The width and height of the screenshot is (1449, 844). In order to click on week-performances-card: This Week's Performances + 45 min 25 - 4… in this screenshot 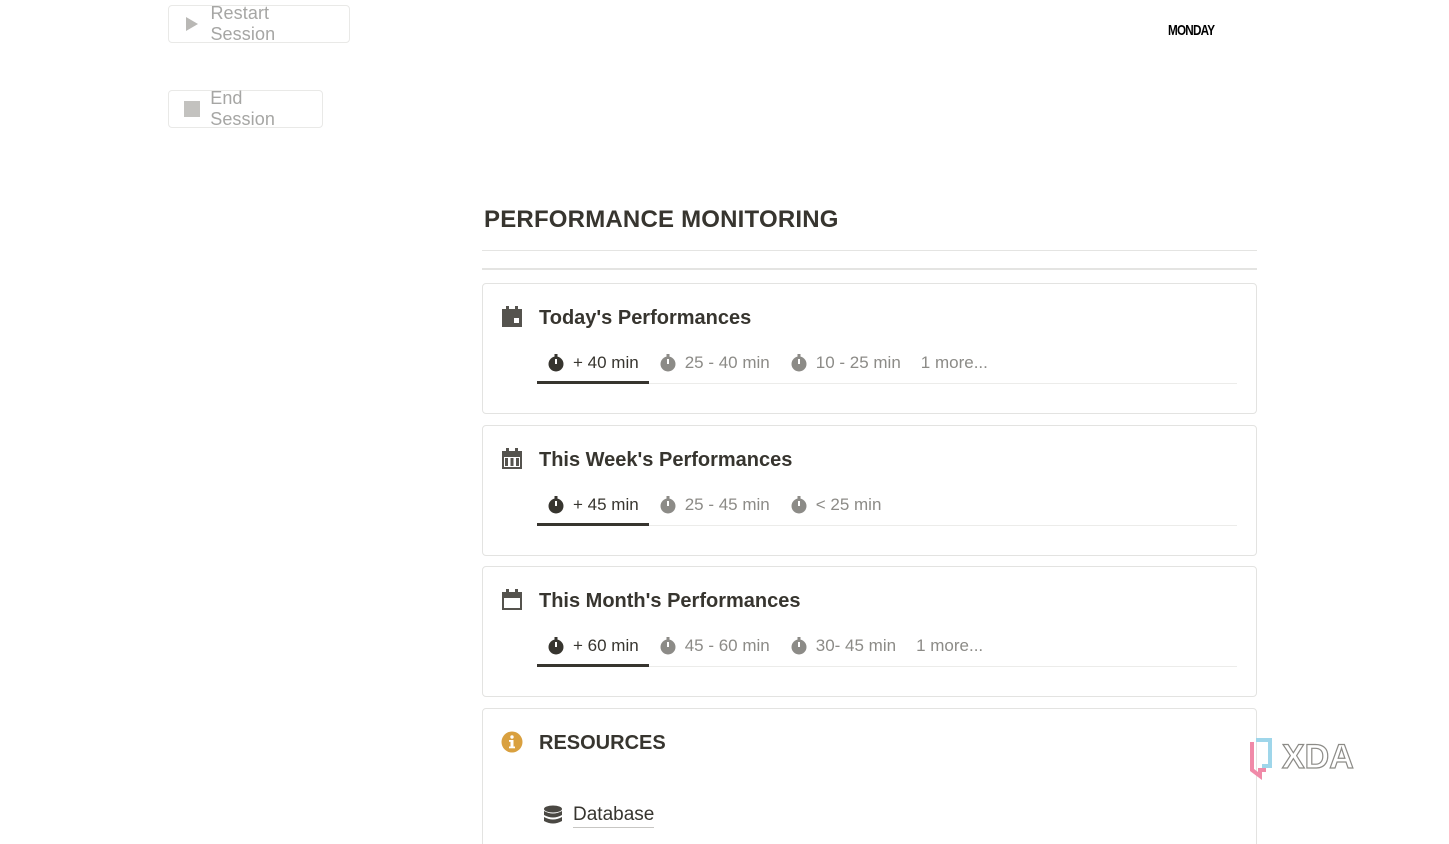, I will do `click(869, 490)`.